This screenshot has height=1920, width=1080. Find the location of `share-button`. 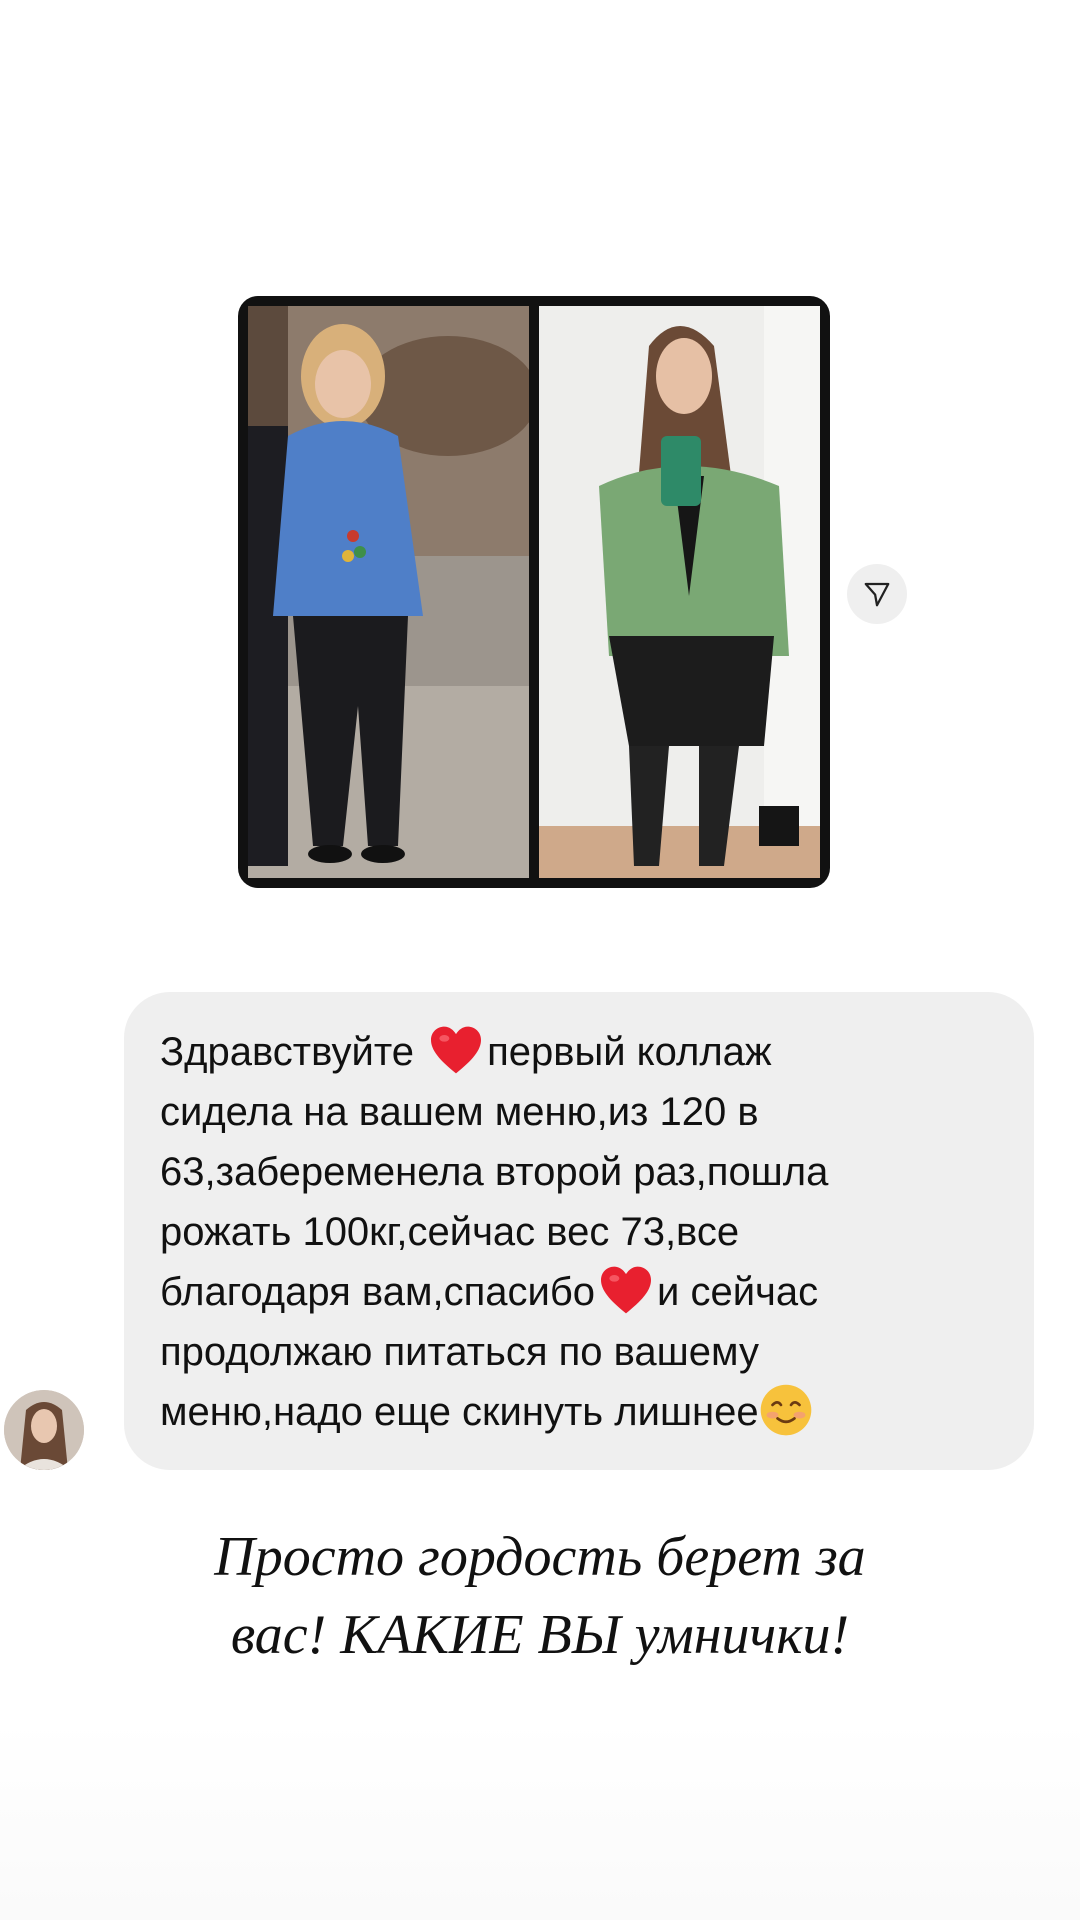

share-button is located at coordinates (877, 594).